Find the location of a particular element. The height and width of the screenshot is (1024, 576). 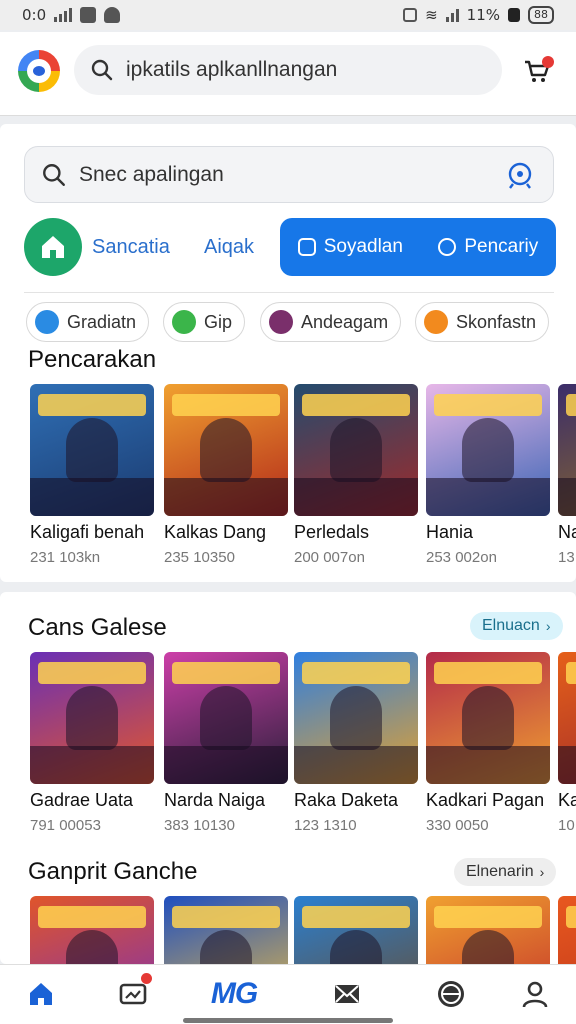

nav-mail is located at coordinates (347, 994).